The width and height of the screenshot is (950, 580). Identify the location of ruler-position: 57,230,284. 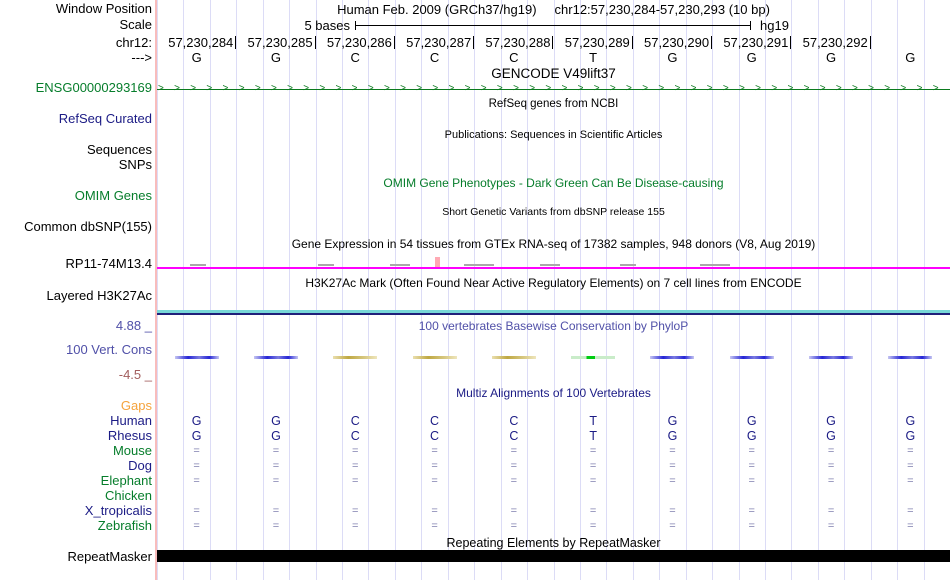
(197, 42).